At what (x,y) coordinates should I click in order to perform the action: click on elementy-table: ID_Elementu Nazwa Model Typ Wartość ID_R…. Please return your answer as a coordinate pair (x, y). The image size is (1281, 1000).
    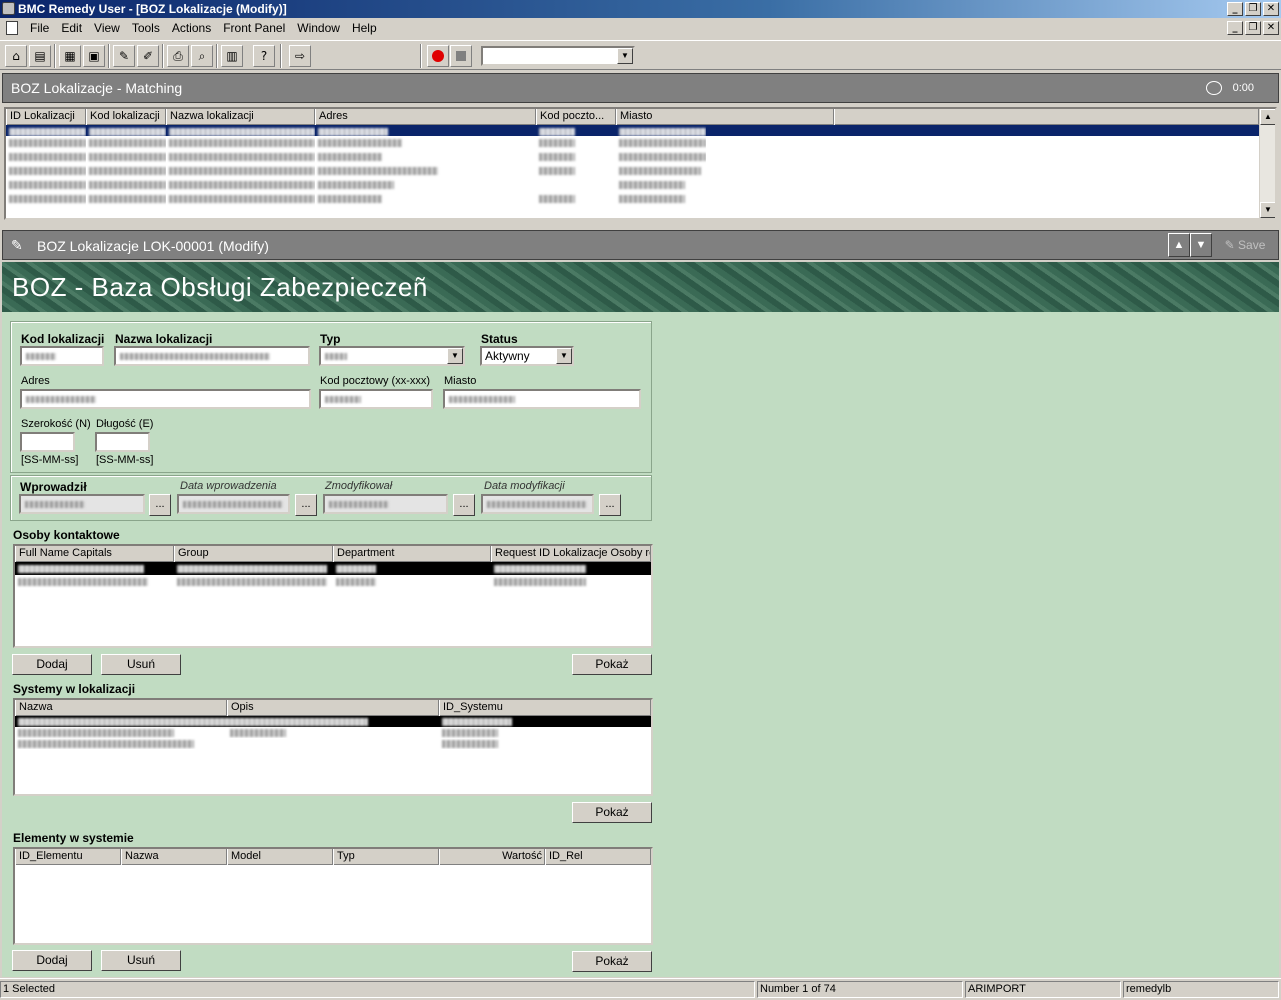
    Looking at the image, I should click on (333, 896).